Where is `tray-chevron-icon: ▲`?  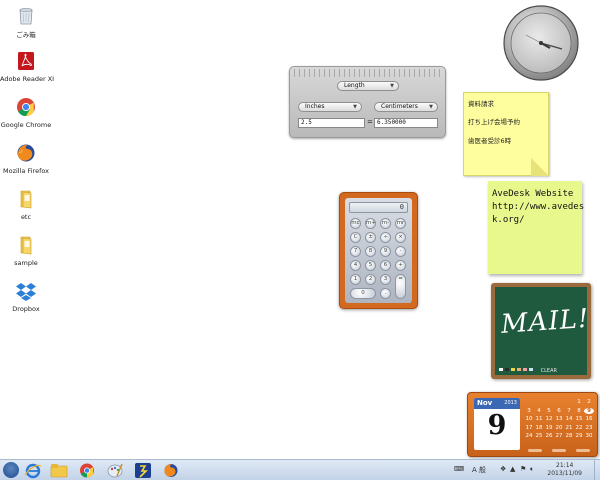 tray-chevron-icon: ▲ is located at coordinates (512, 469).